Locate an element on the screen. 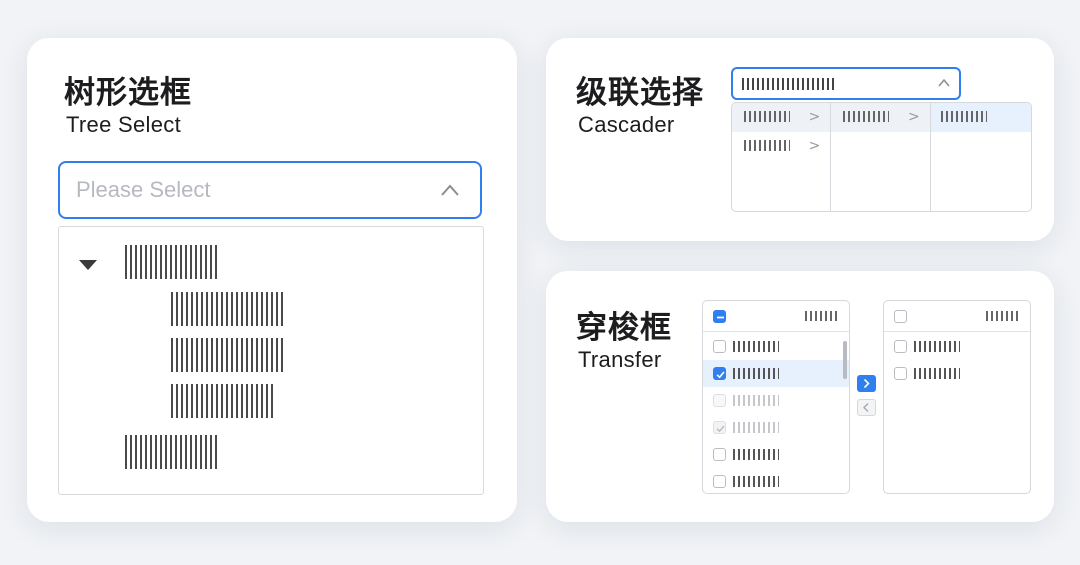 This screenshot has width=1080, height=565. tree-node-parent is located at coordinates (171, 262).